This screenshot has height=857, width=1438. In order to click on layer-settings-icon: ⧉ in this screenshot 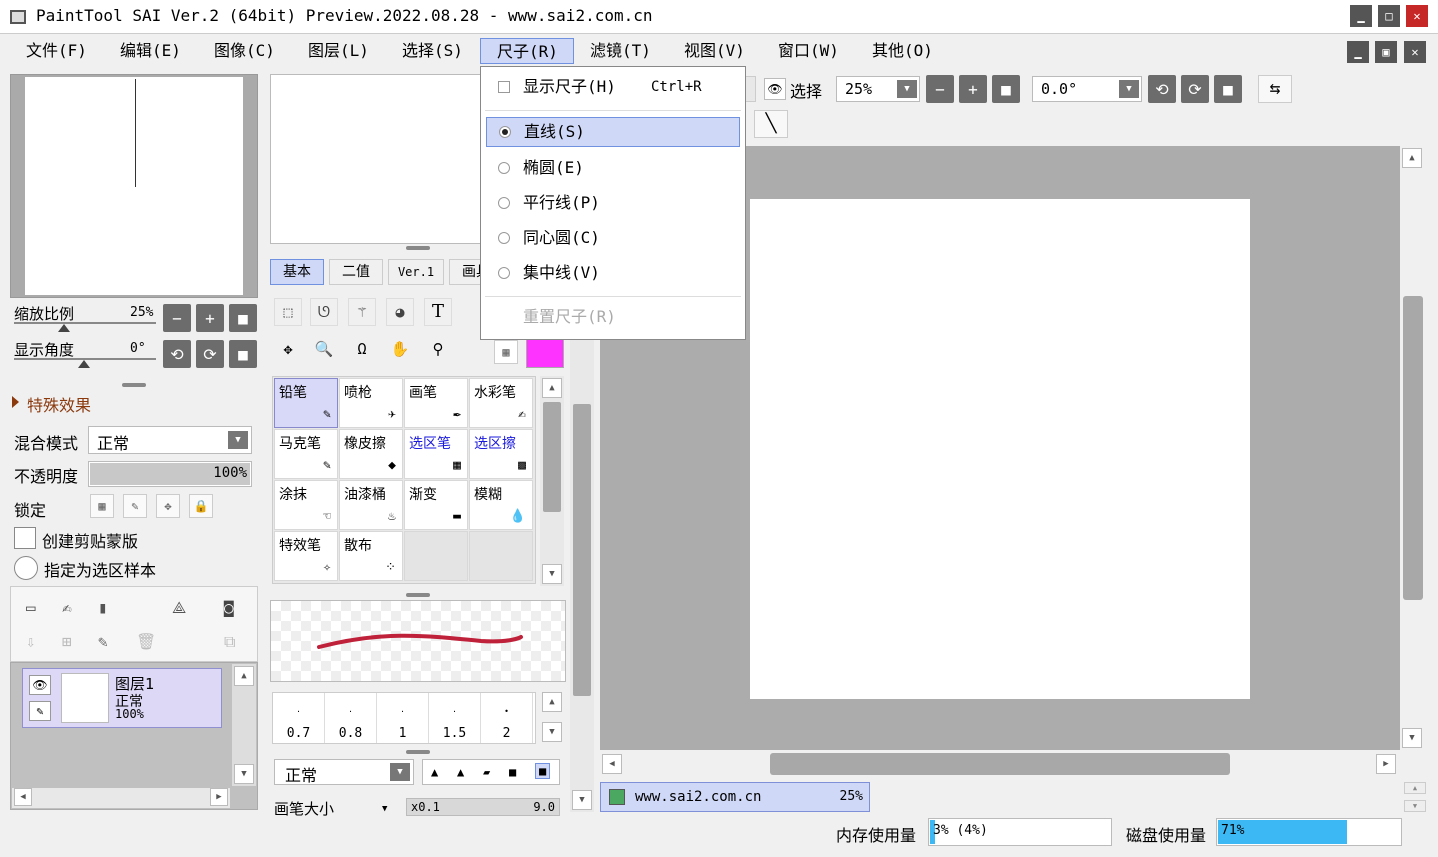, I will do `click(229, 642)`.